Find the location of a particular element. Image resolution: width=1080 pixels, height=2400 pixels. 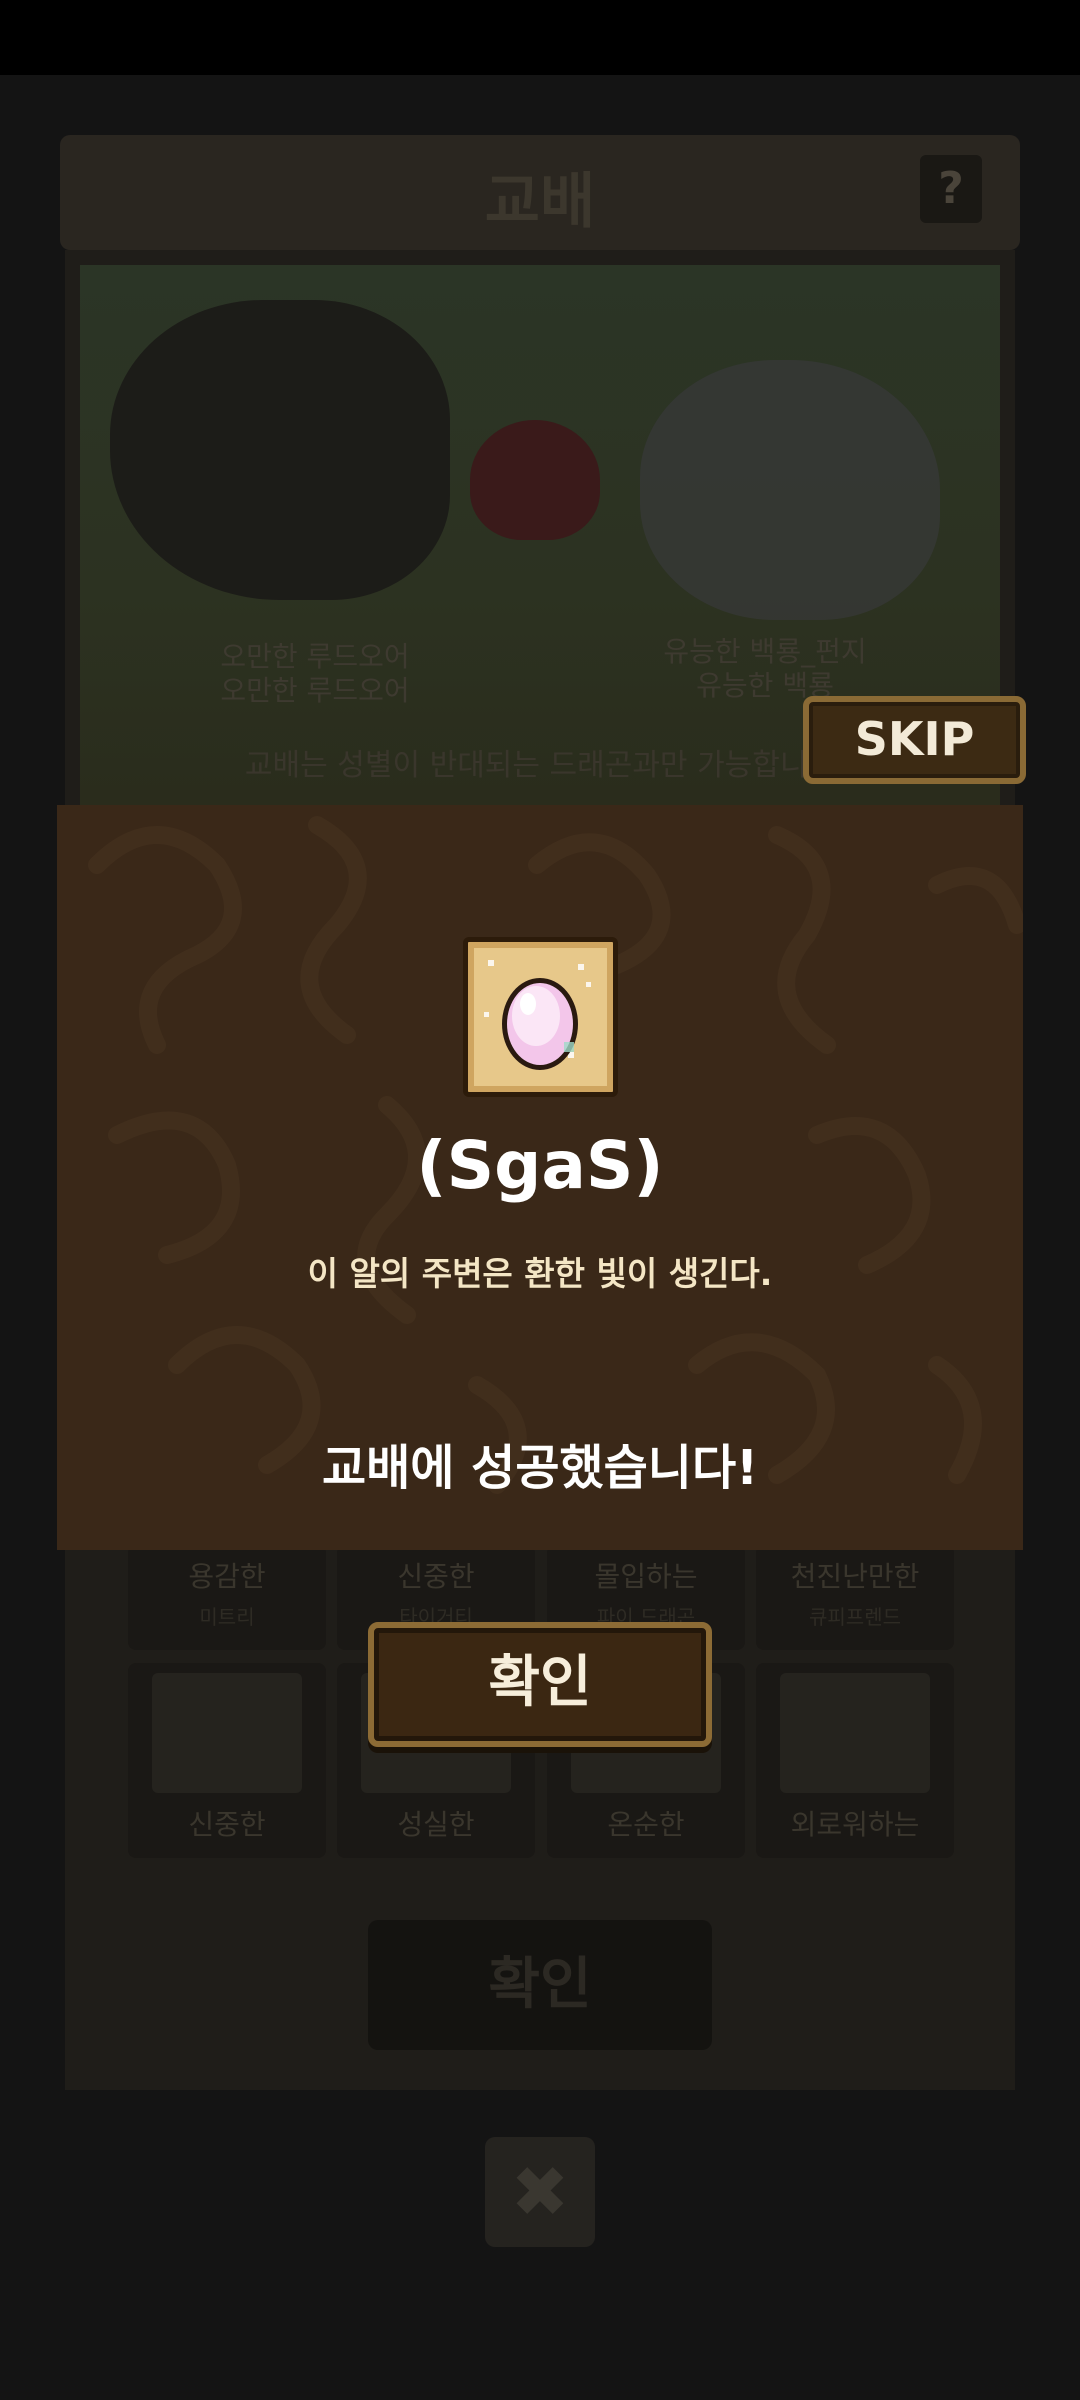

right-dragon-image is located at coordinates (790, 490).